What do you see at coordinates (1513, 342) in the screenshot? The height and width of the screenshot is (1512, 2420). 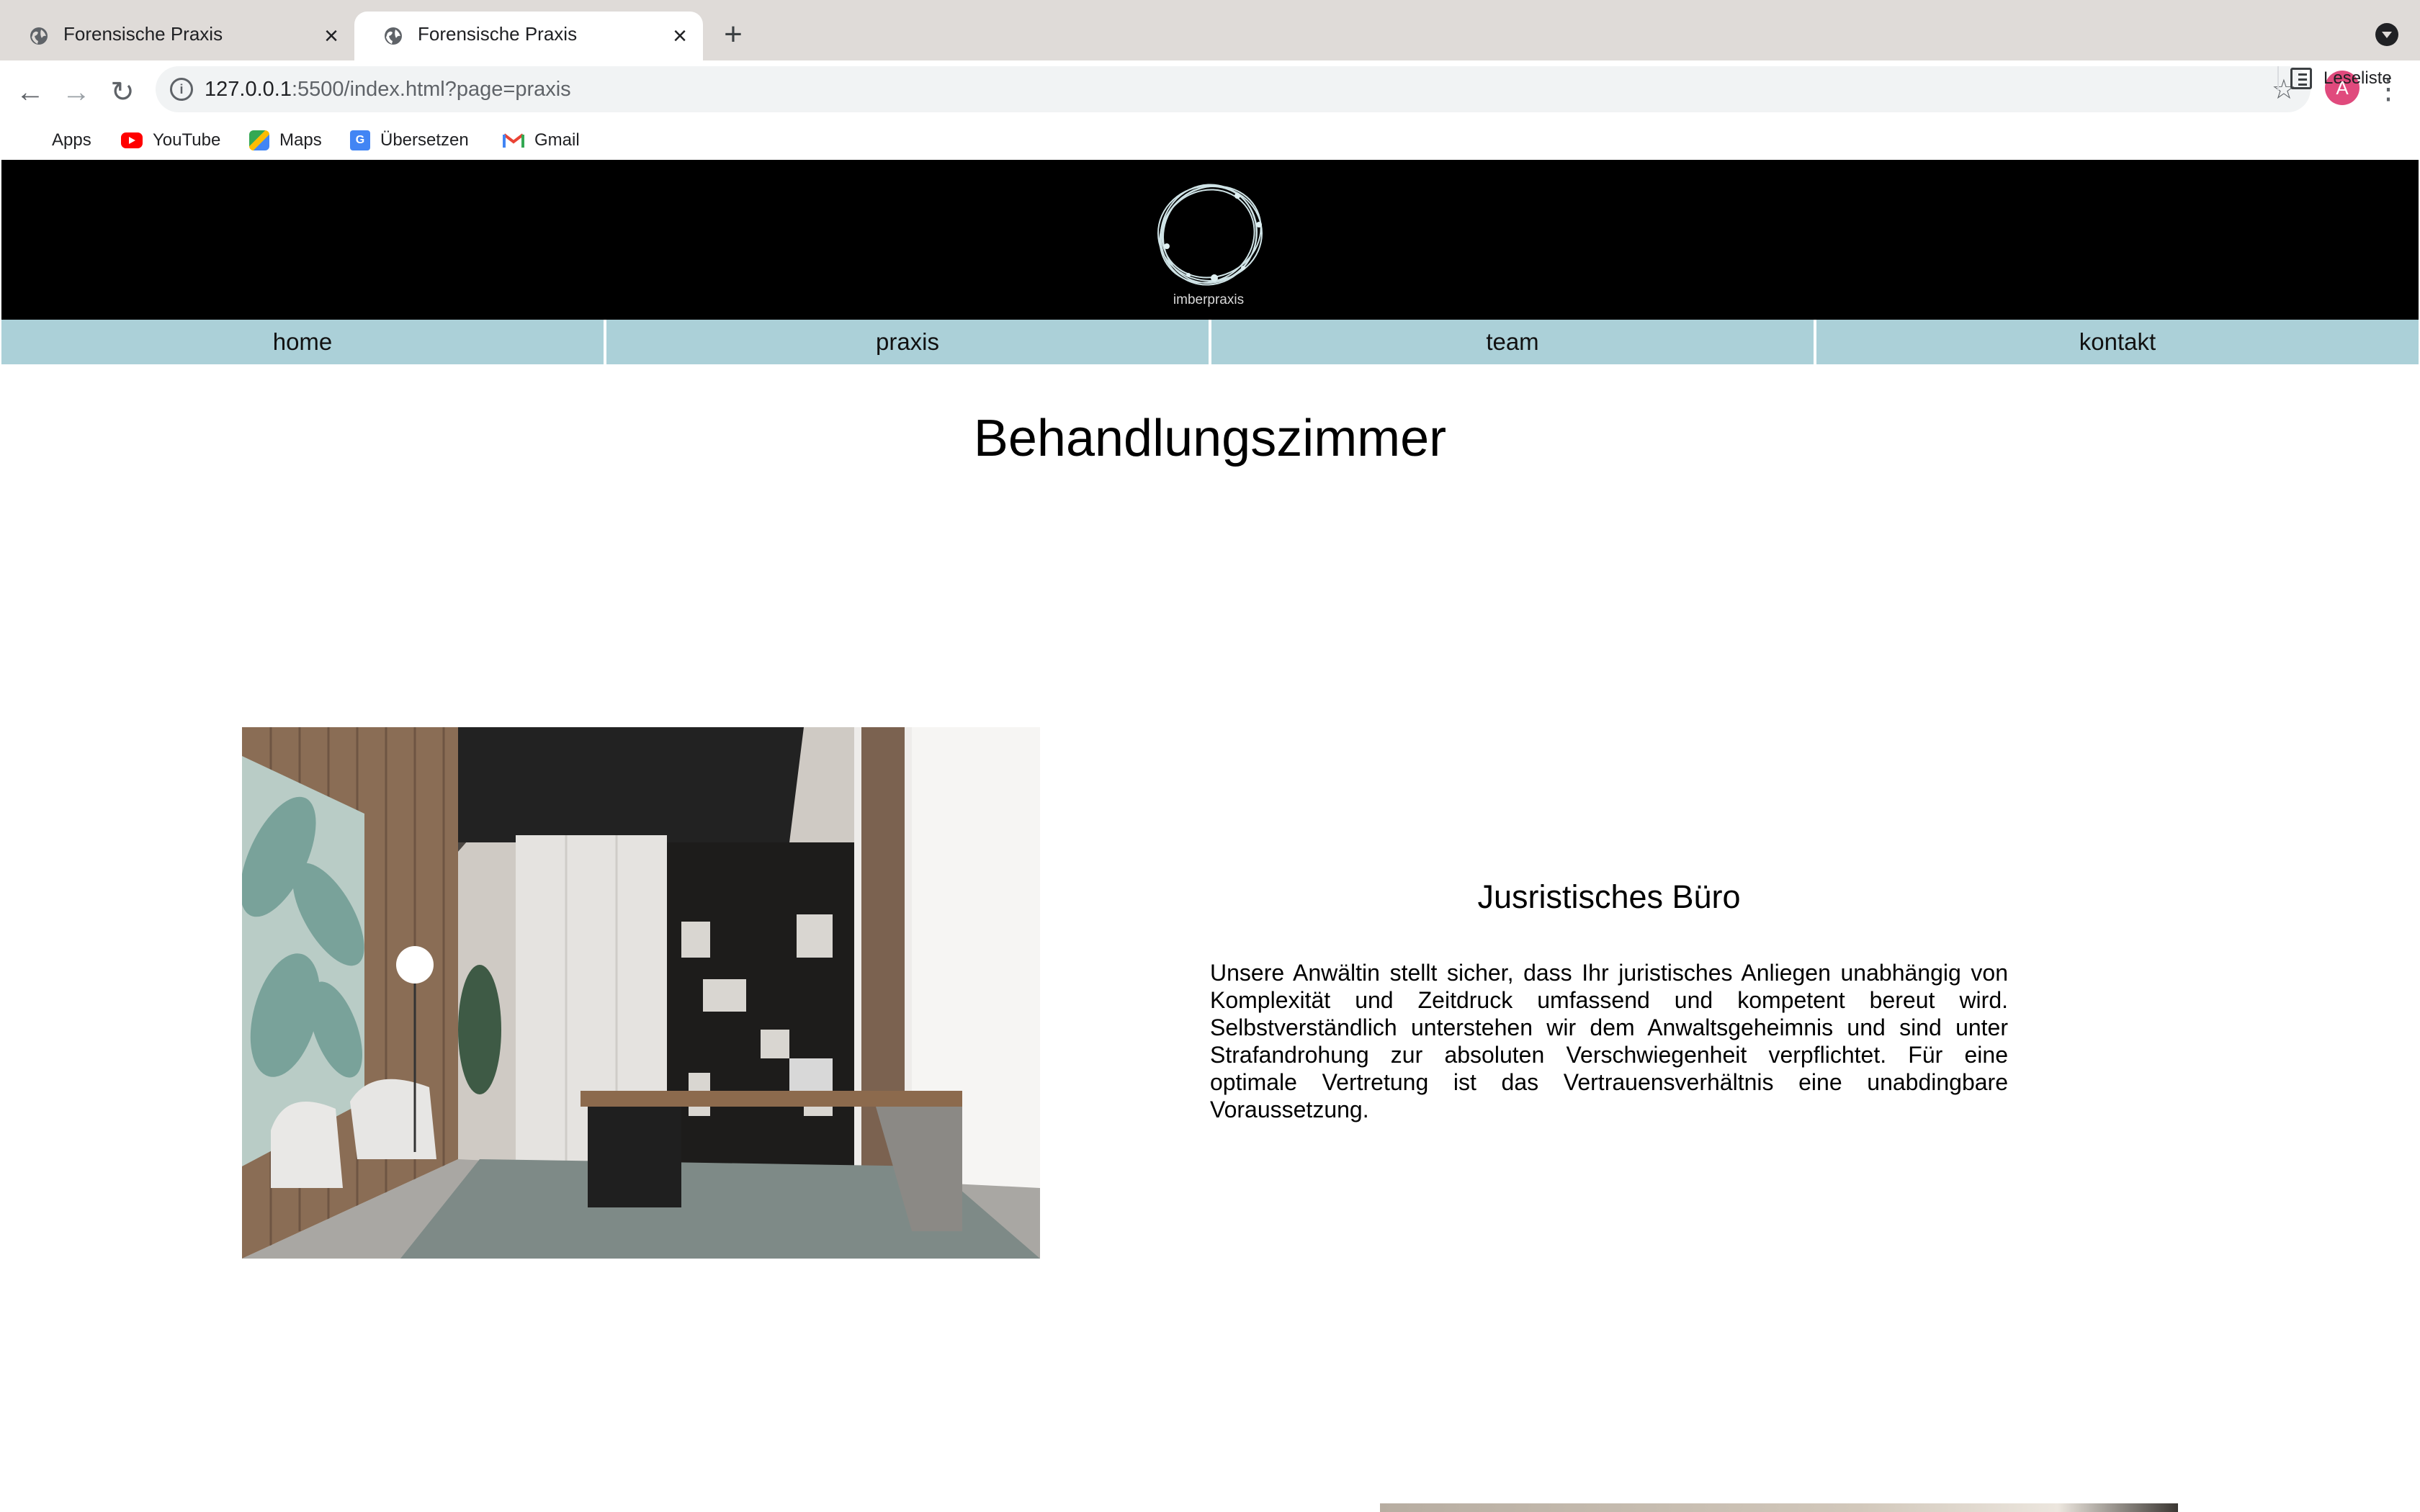 I see `nav-team: team` at bounding box center [1513, 342].